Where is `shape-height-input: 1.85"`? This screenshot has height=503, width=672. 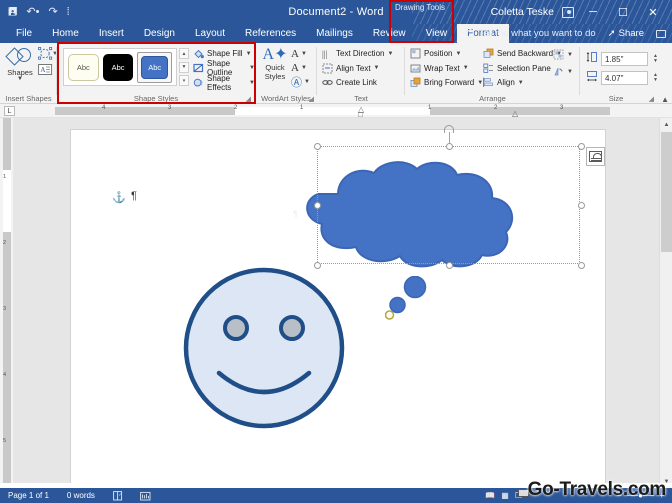
shape-height-input: 1.85" is located at coordinates (624, 59).